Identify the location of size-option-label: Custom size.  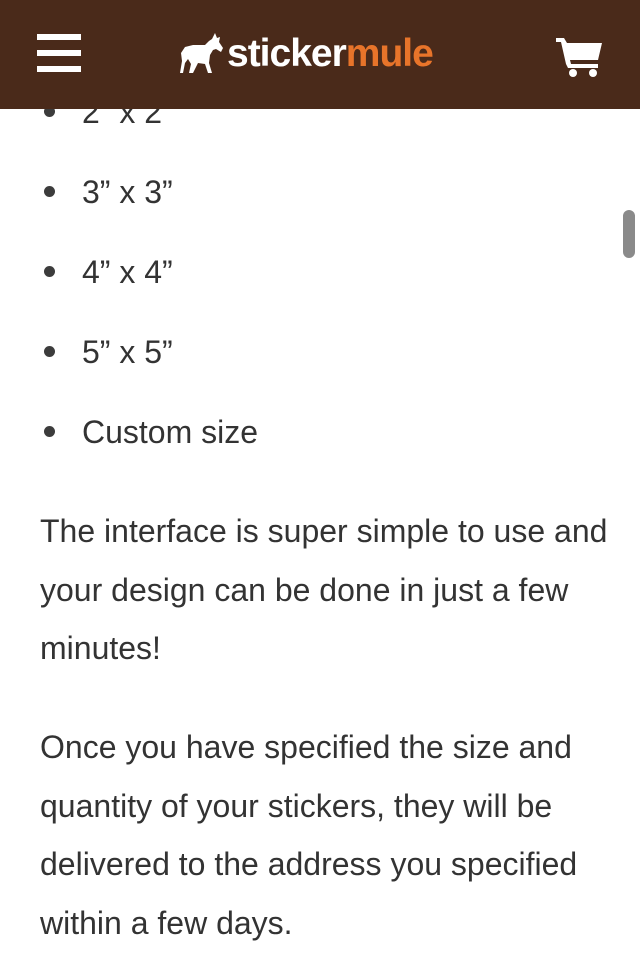
(170, 432).